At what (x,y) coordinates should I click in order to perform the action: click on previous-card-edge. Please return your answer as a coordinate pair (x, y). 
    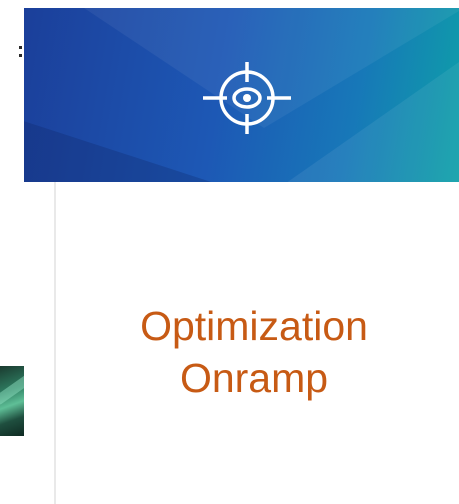
    Looking at the image, I should click on (12, 252).